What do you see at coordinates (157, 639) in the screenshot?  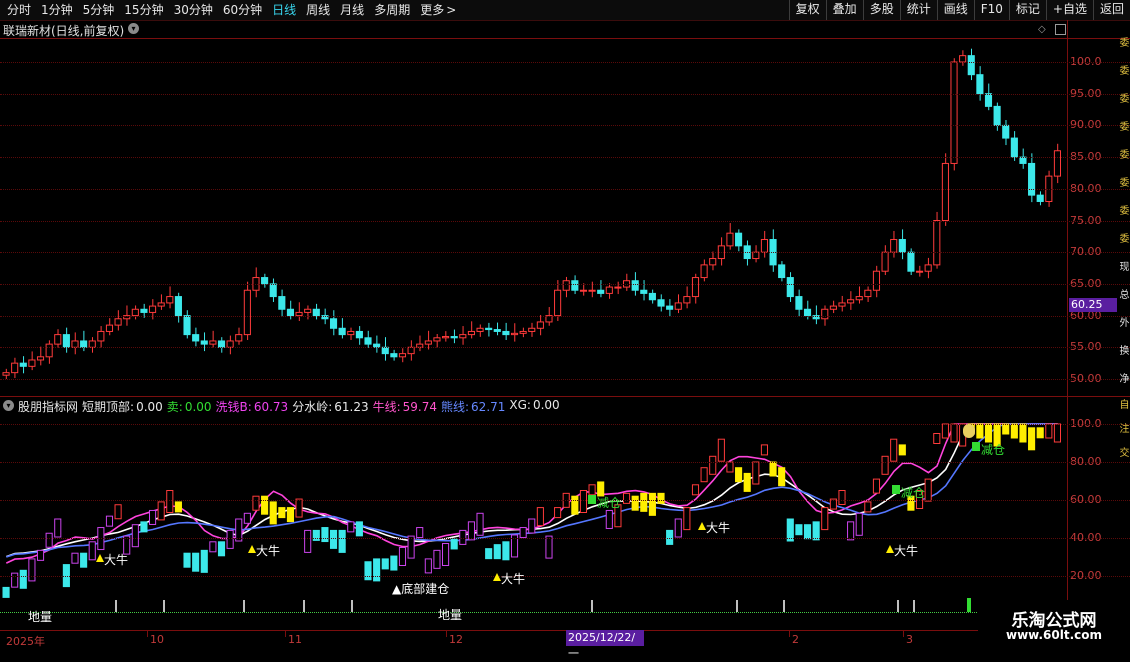 I see `date-label: 10` at bounding box center [157, 639].